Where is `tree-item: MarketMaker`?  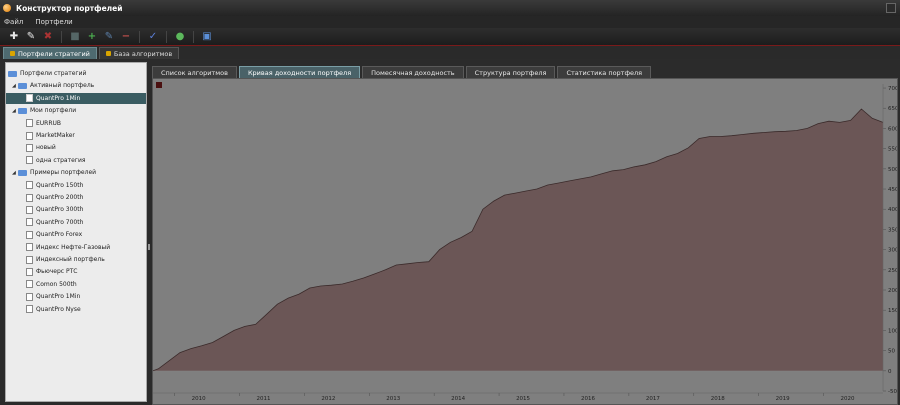 tree-item: MarketMaker is located at coordinates (40, 135).